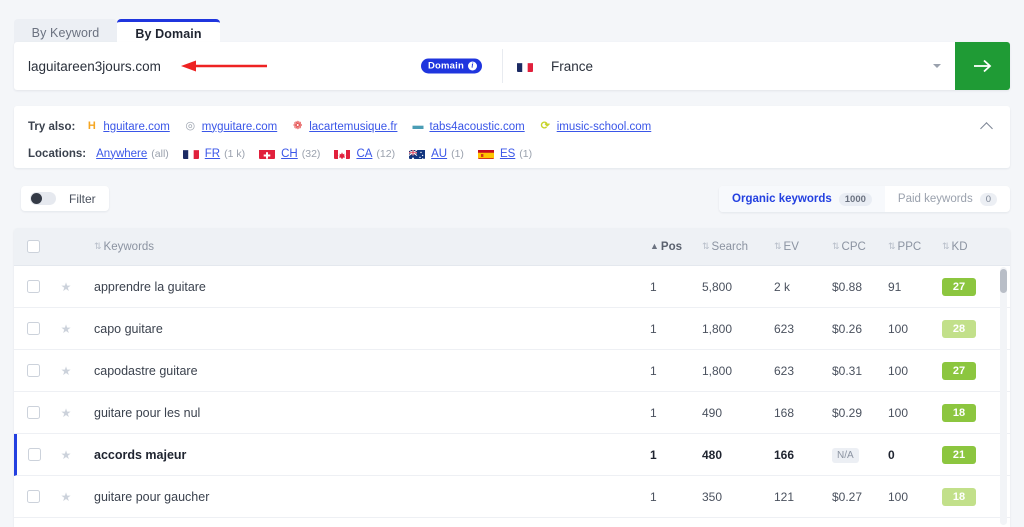  What do you see at coordinates (298, 126) in the screenshot?
I see `lacartemusique-favicon-icon: ❁` at bounding box center [298, 126].